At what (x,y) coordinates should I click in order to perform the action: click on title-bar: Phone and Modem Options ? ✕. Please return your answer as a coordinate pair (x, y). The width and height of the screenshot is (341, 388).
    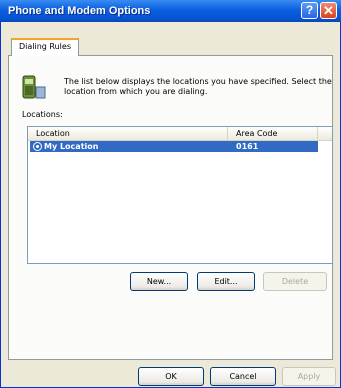
    Looking at the image, I should click on (170, 11).